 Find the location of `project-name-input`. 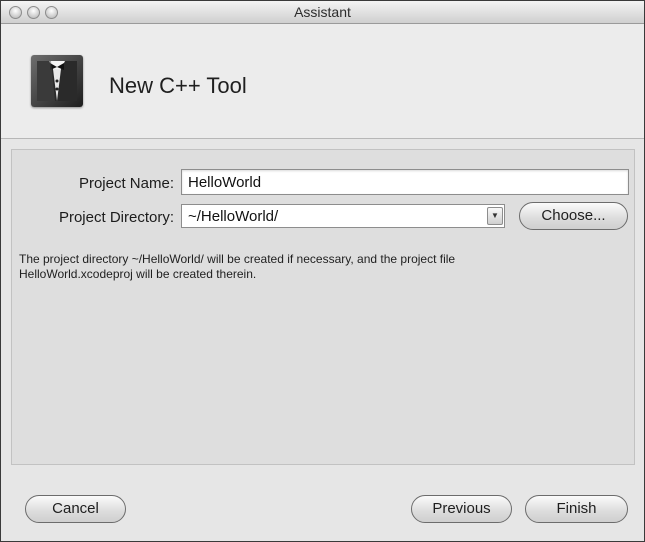

project-name-input is located at coordinates (405, 182).